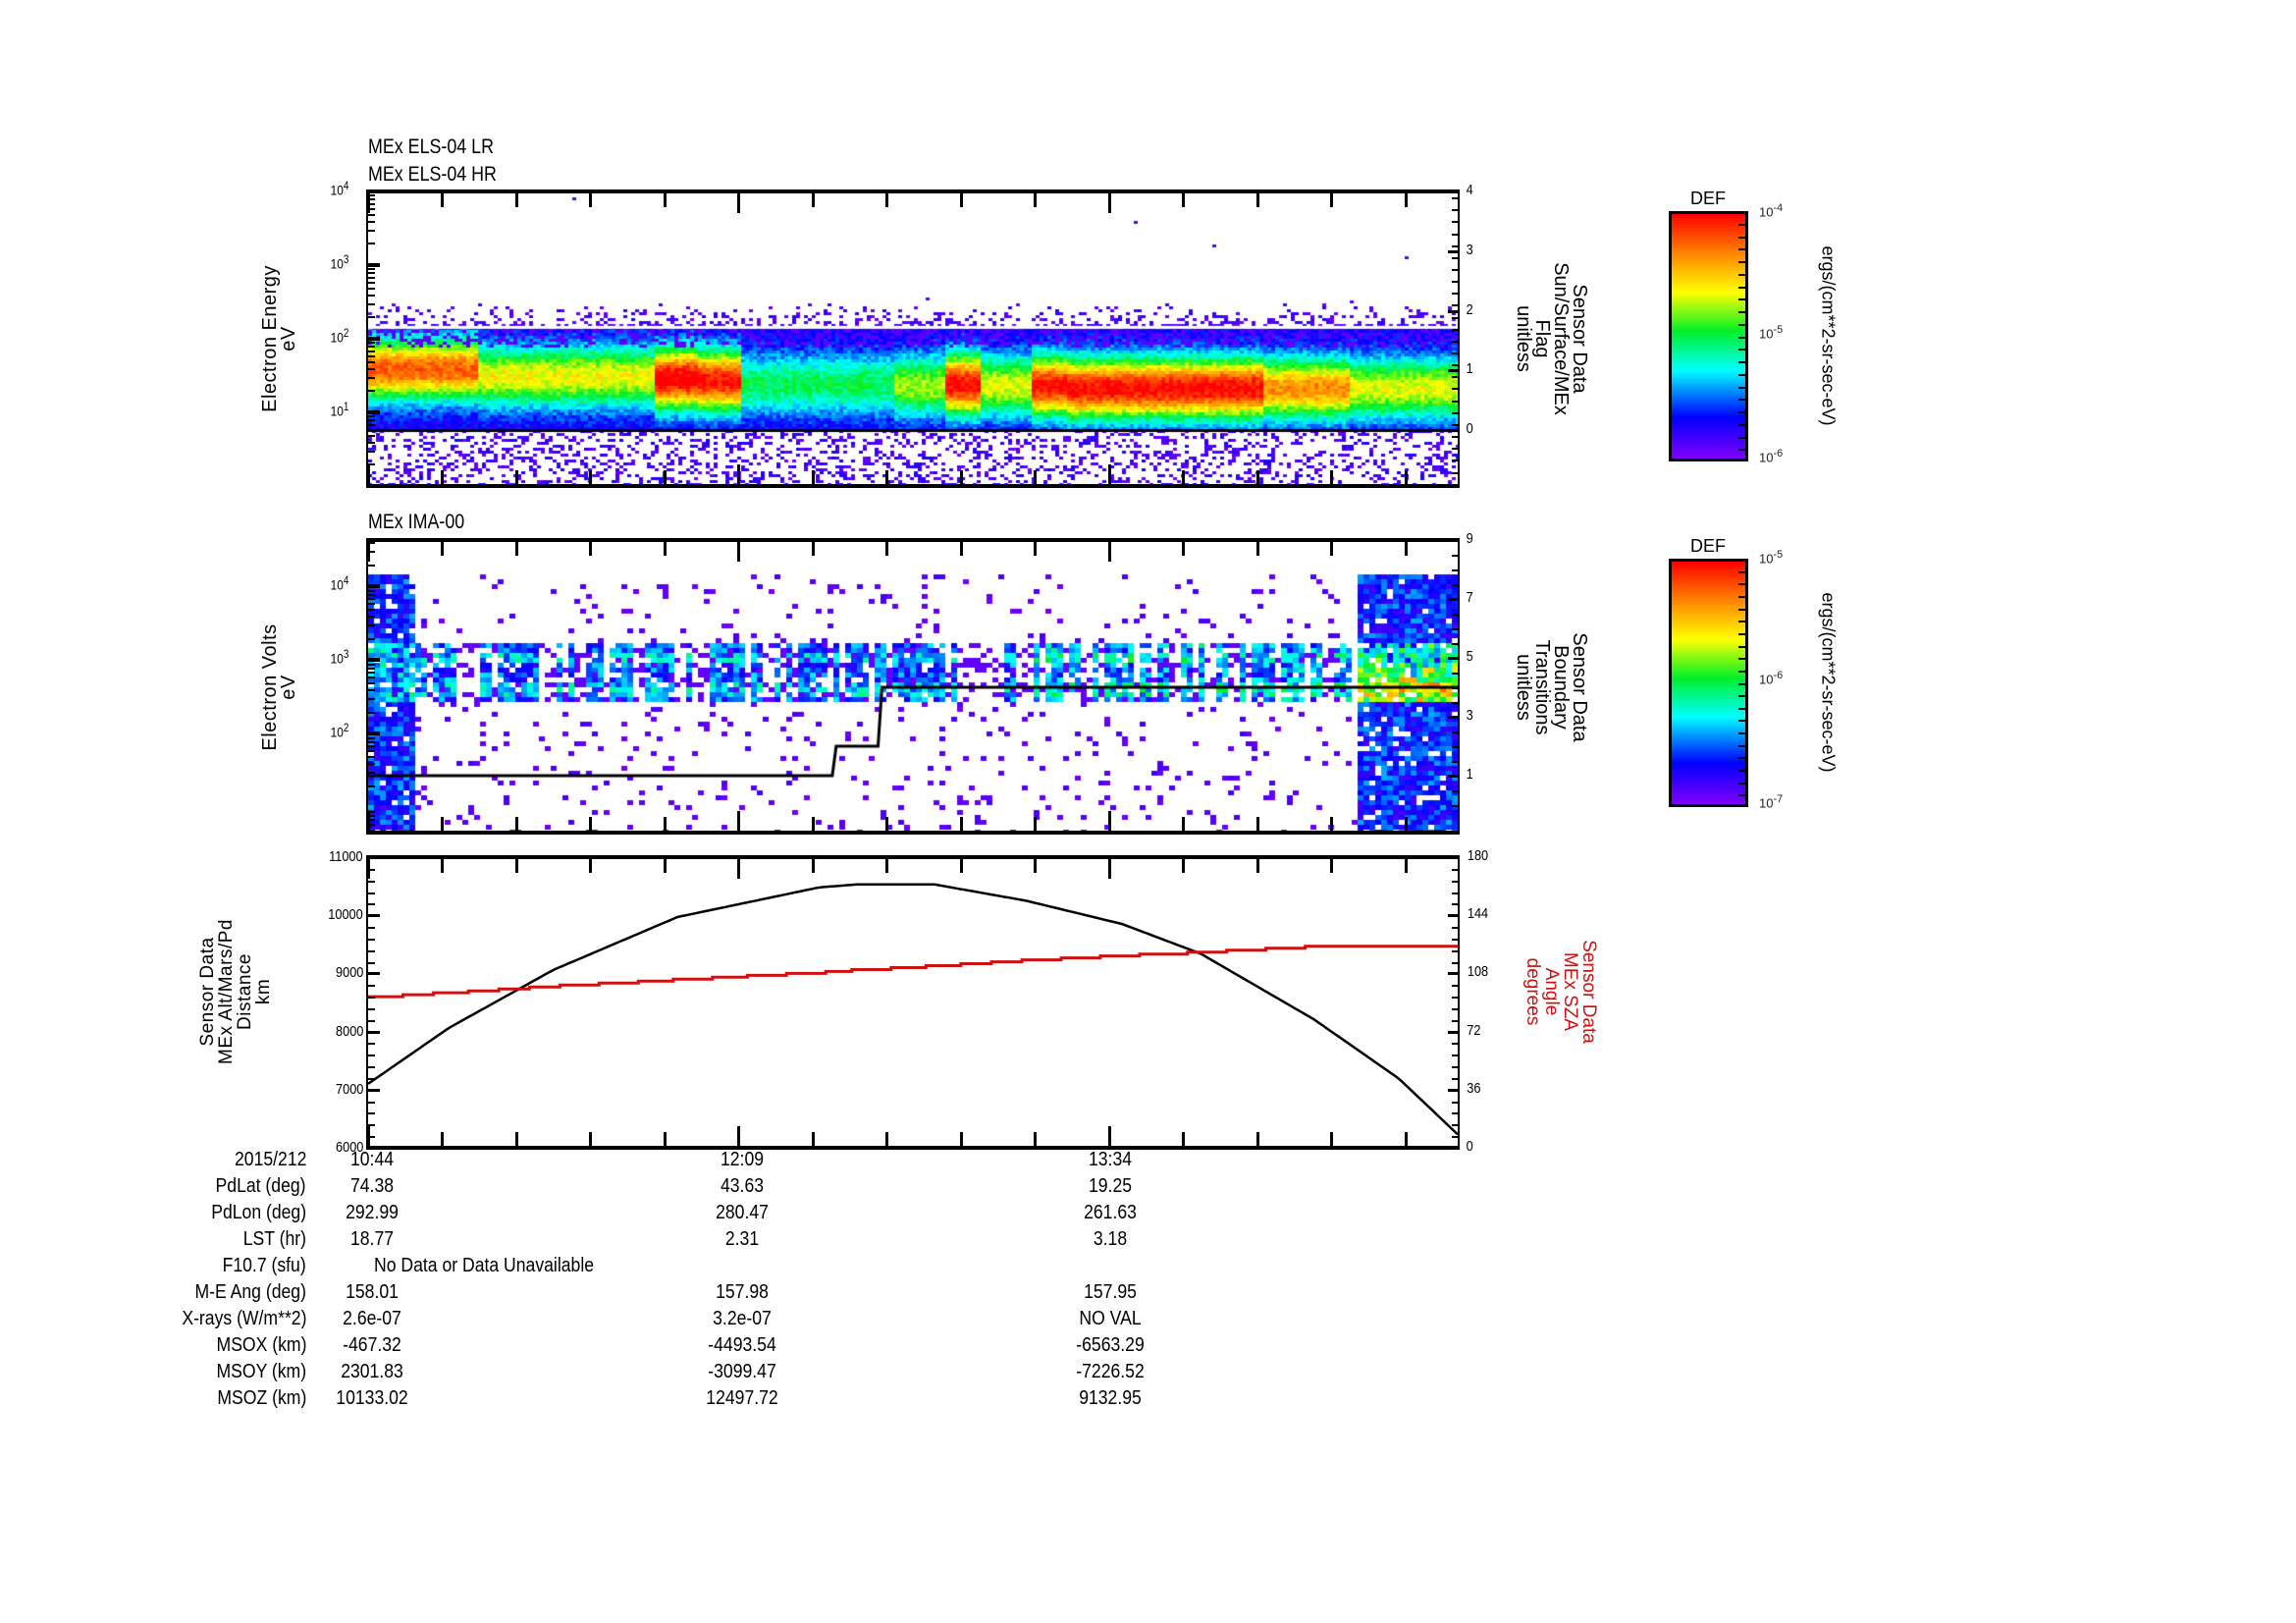  What do you see at coordinates (1771, 211) in the screenshot?
I see `colorbar1-max-label: 10-4` at bounding box center [1771, 211].